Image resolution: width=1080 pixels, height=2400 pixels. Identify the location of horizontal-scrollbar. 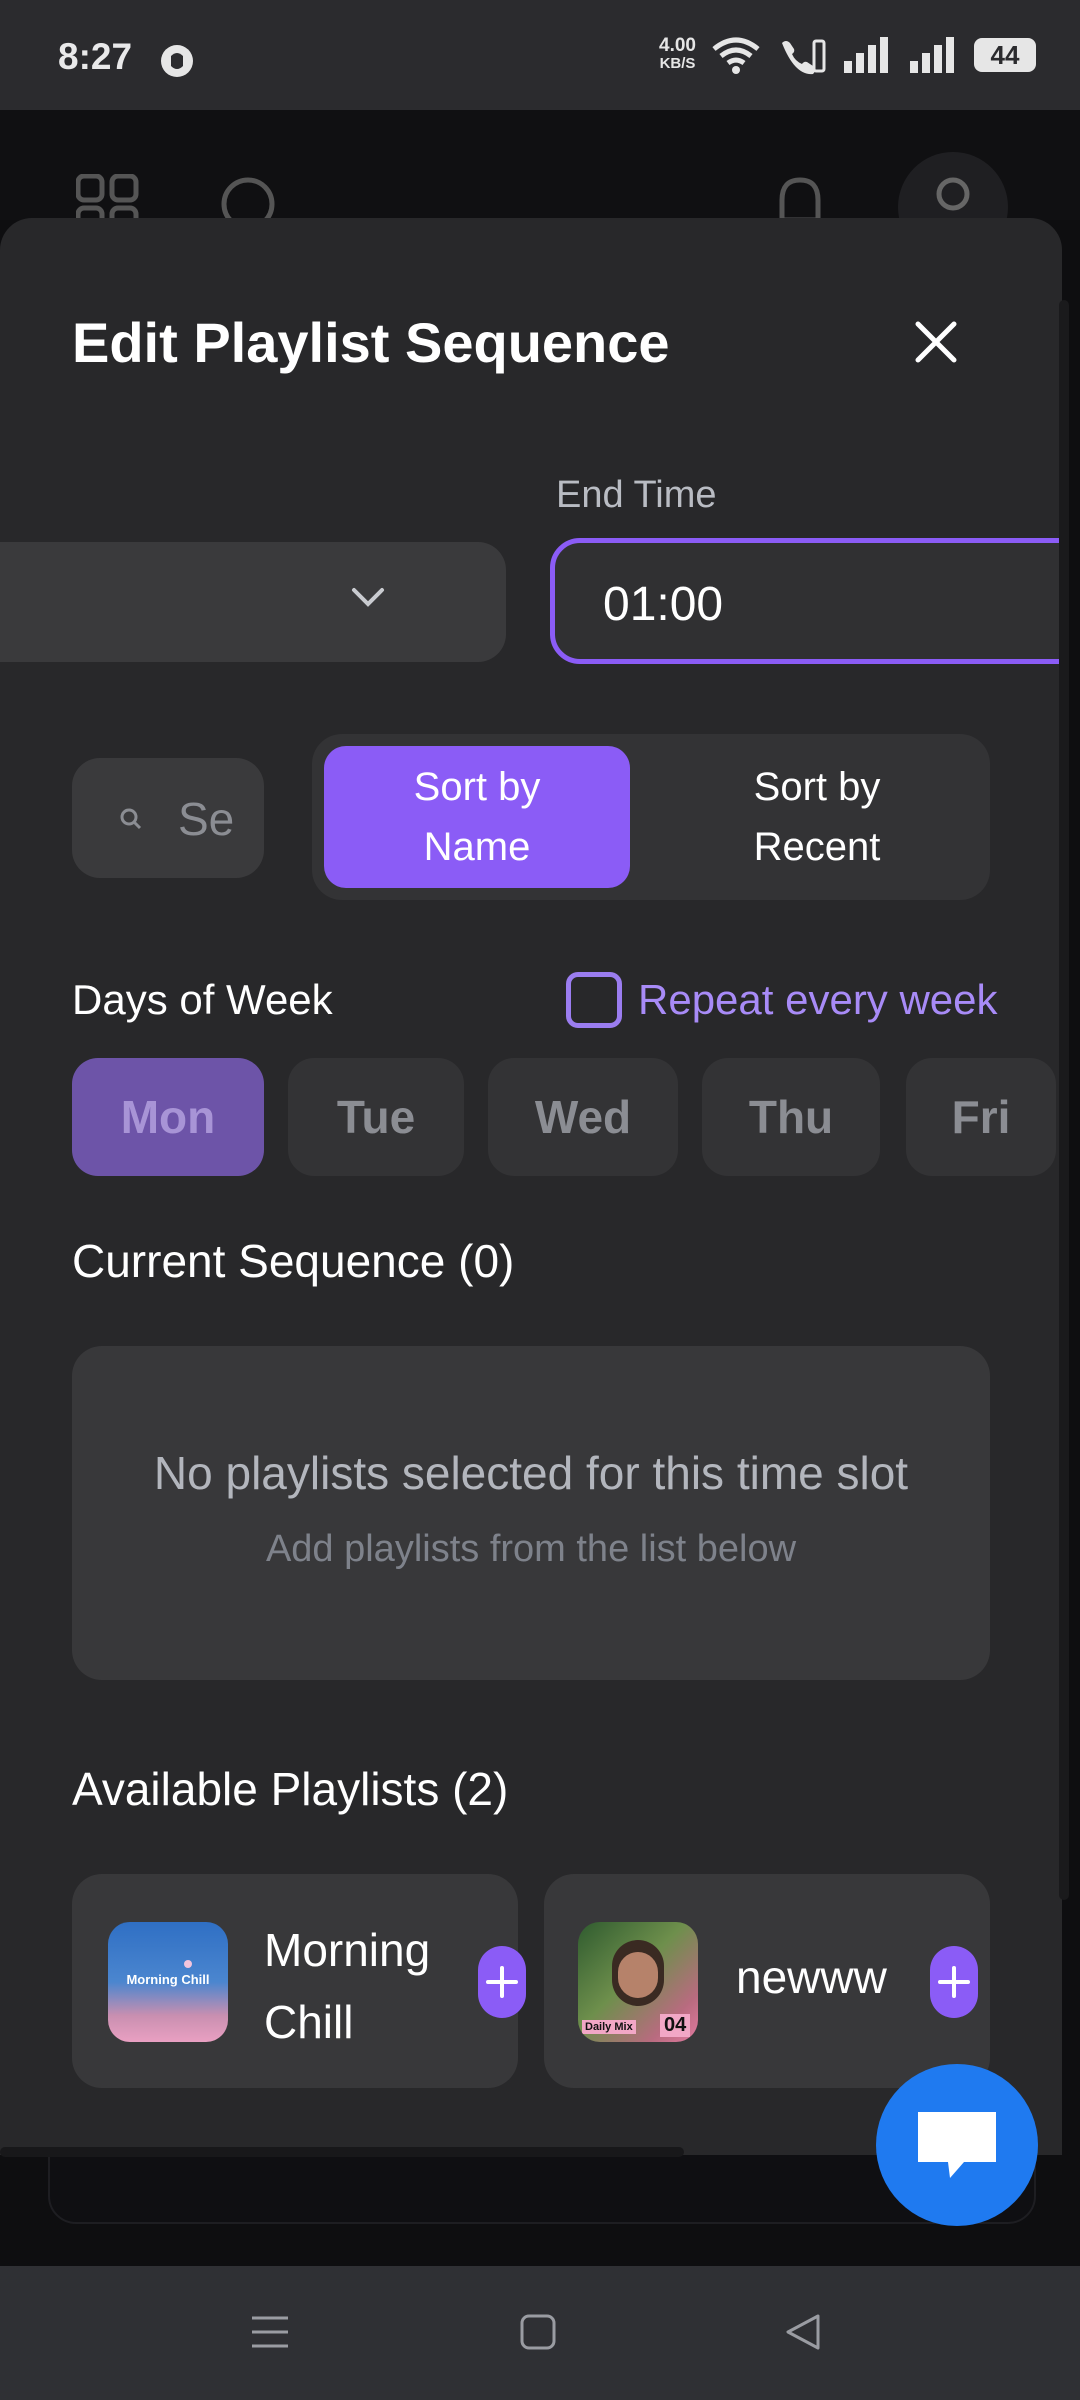
(342, 2152).